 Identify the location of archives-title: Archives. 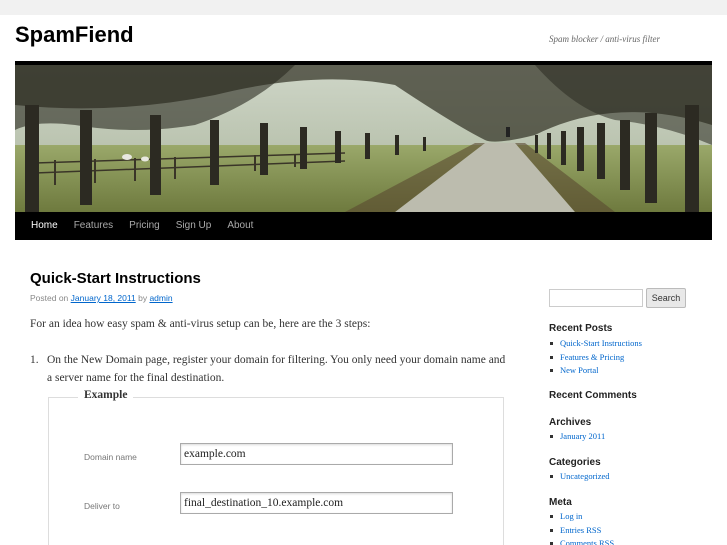
(570, 422).